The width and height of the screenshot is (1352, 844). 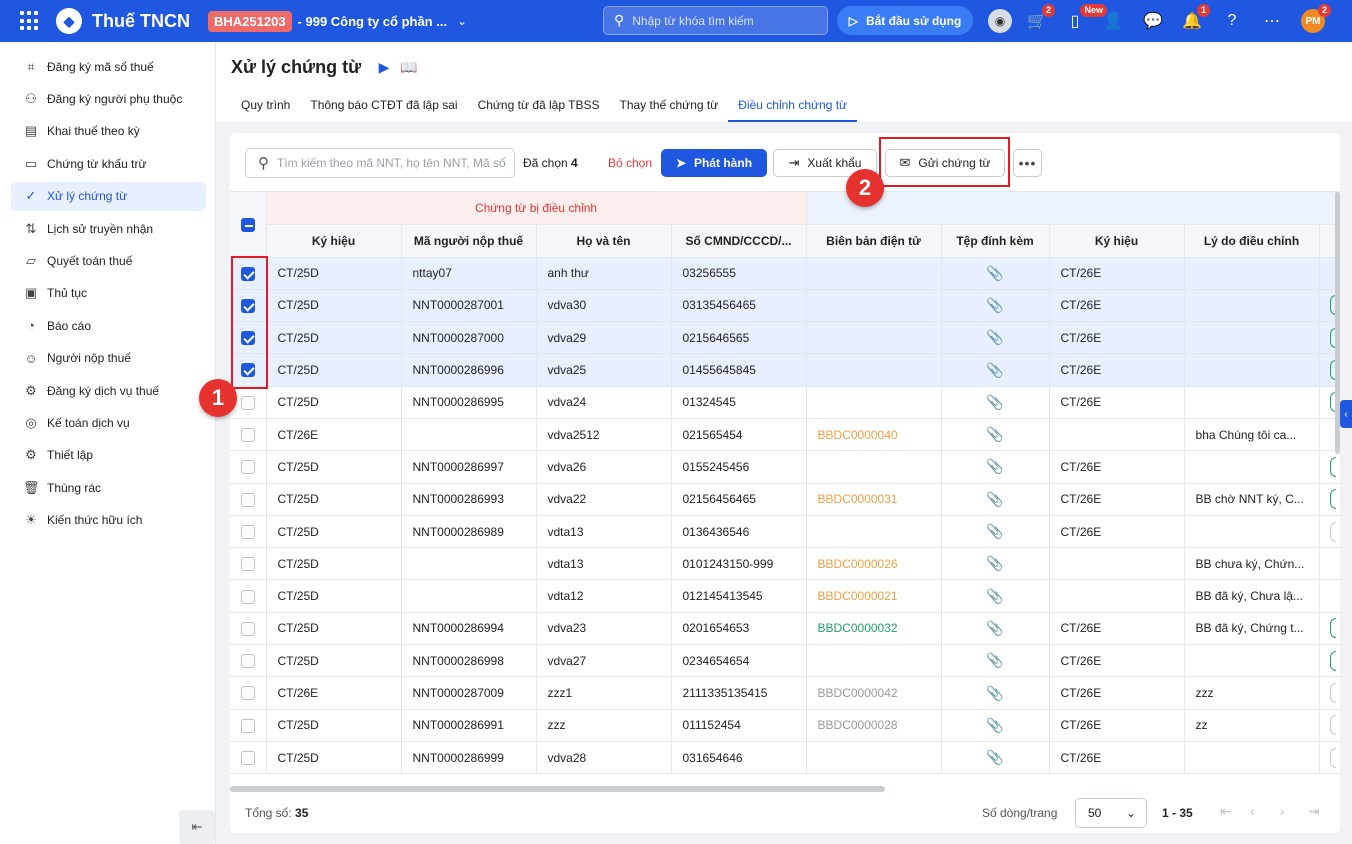 What do you see at coordinates (668, 108) in the screenshot?
I see `tab-3: Thay thế chứng từ` at bounding box center [668, 108].